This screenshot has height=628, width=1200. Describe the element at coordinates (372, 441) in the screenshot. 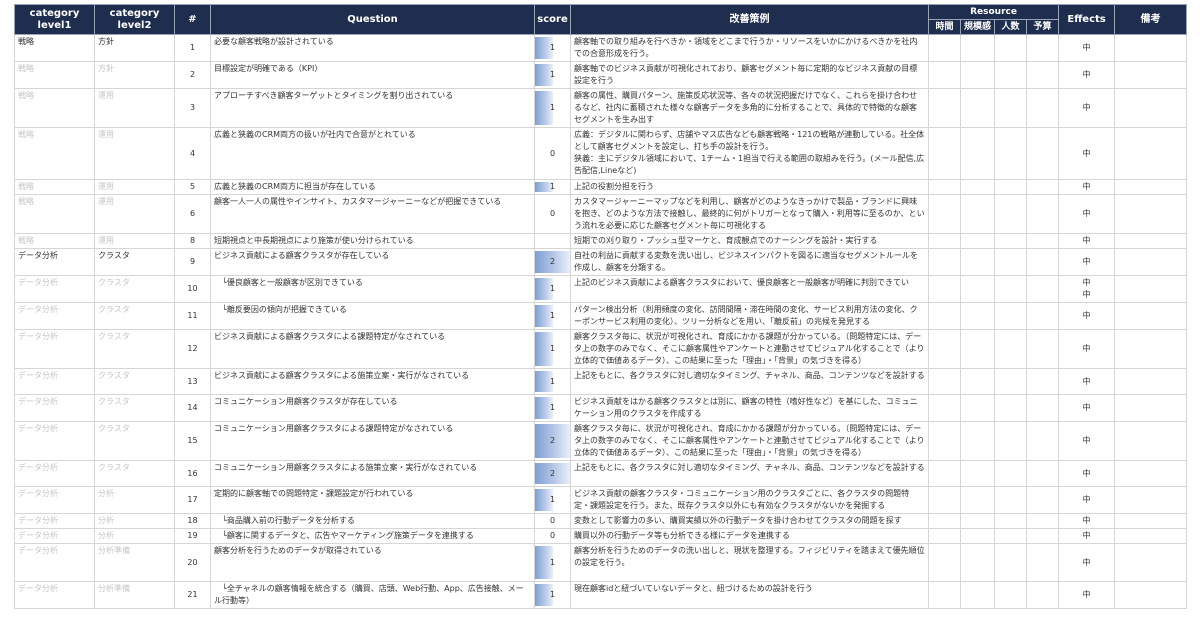

I see `cell-question: コミュニケーション用顧客クラスタによる課題特定がなされている` at that location.